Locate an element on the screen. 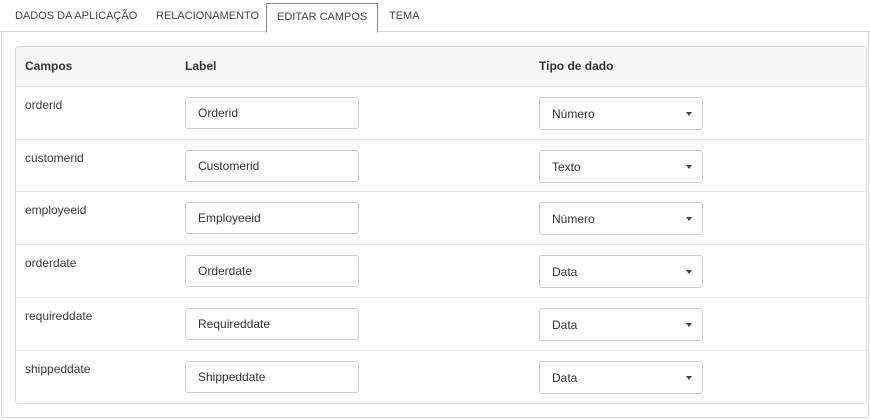  table-row: orderdate Data is located at coordinates (441, 271).